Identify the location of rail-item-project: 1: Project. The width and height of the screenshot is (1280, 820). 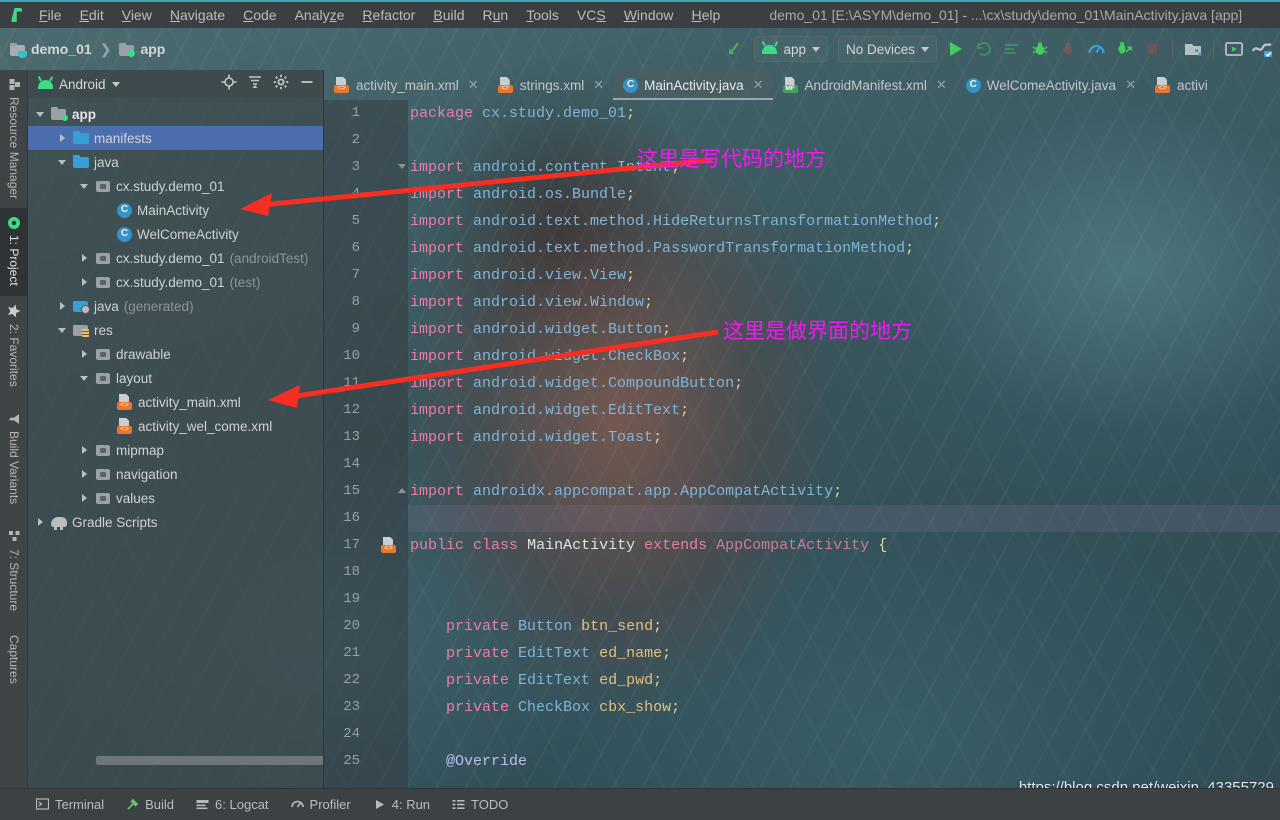
(14, 252).